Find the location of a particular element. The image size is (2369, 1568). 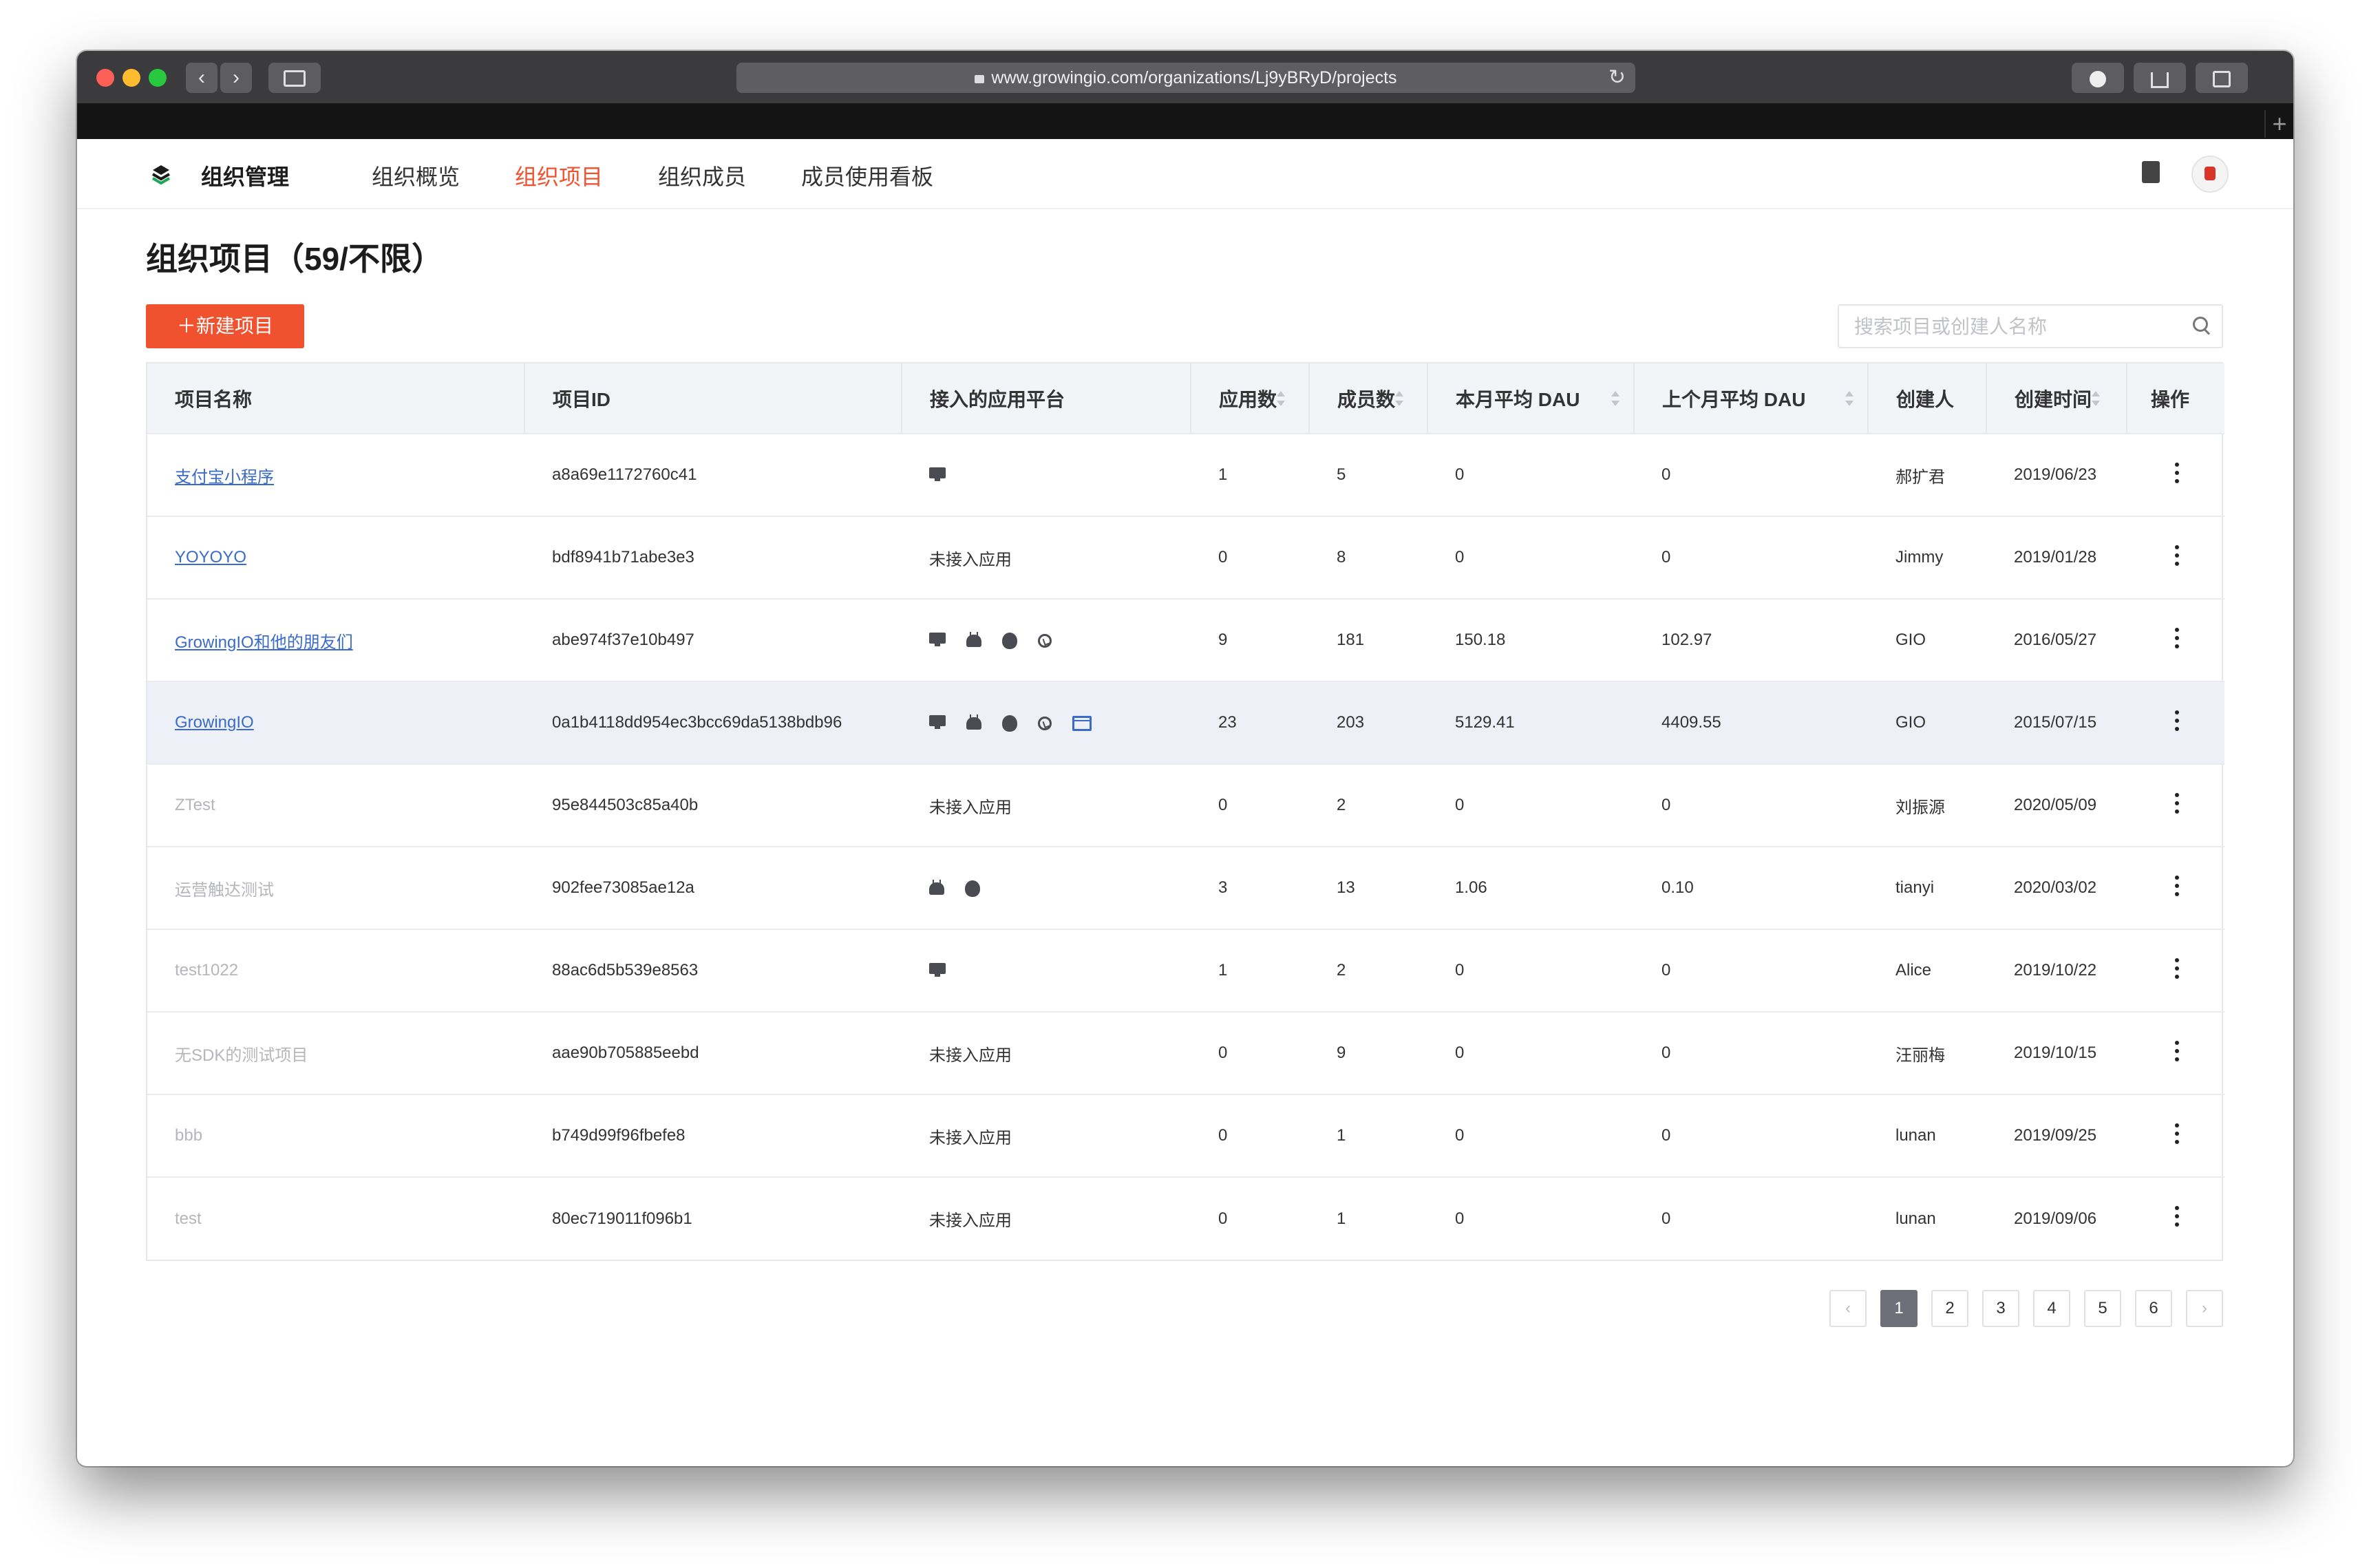

pagination-page-4: 4 is located at coordinates (2051, 1308).